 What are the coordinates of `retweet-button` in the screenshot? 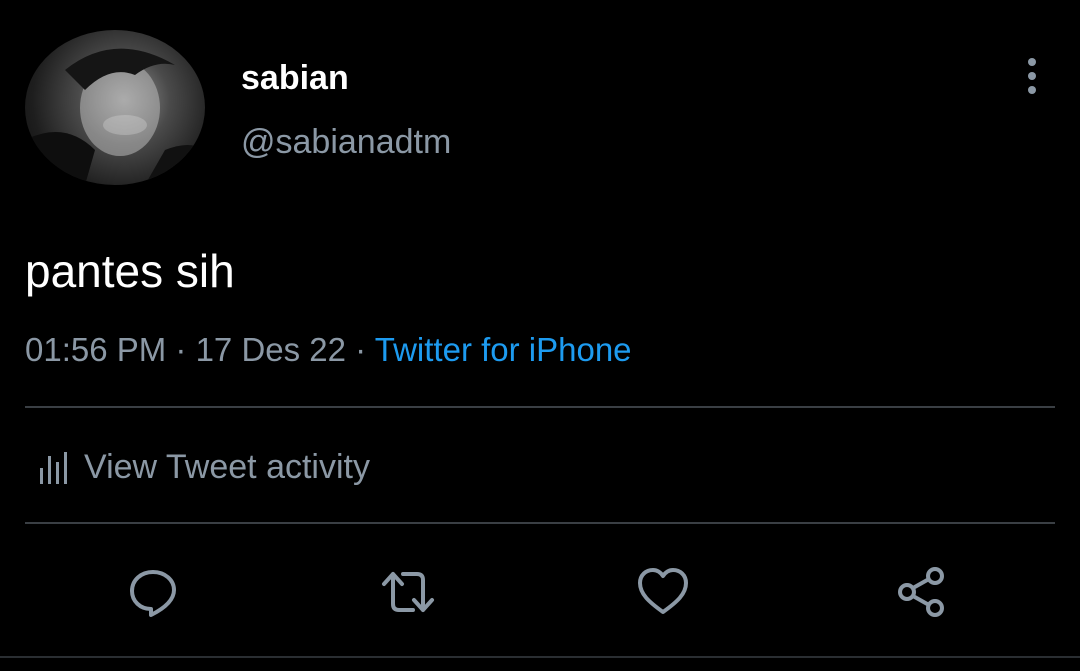 It's located at (408, 592).